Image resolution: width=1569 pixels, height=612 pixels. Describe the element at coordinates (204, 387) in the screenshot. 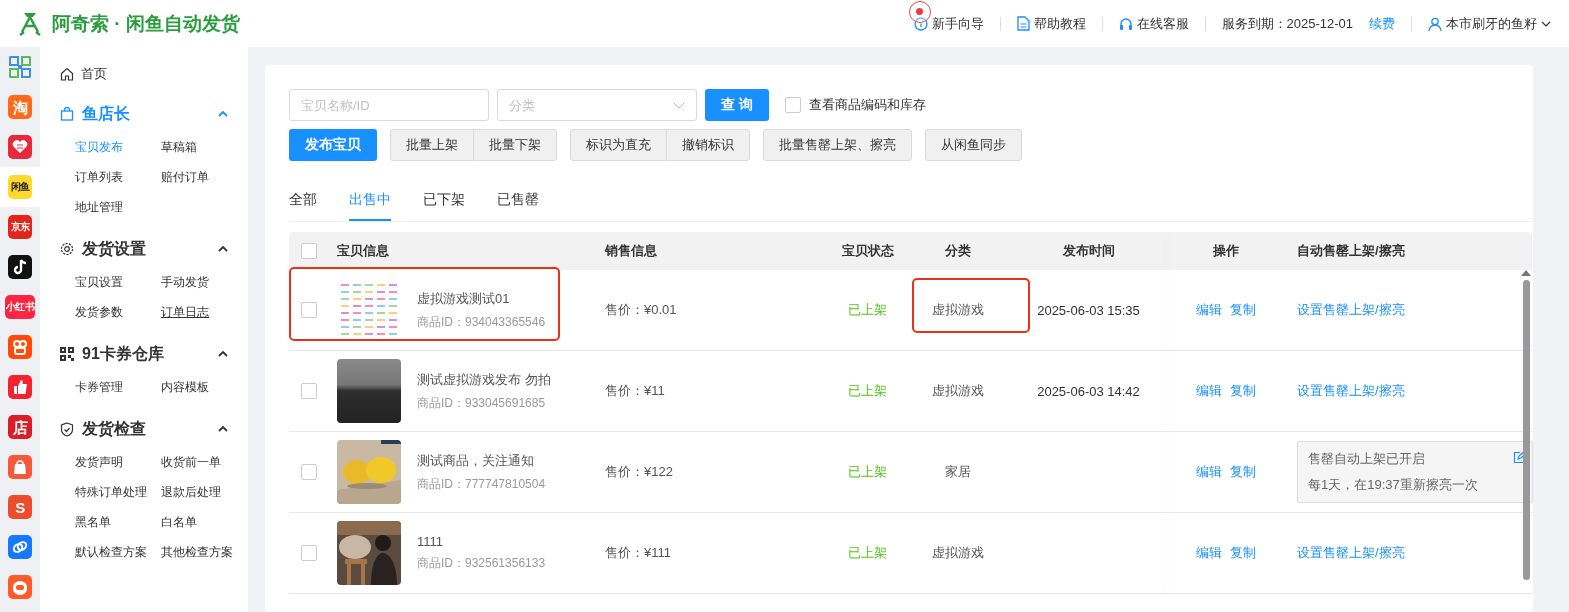

I see `sidebar-item: 内容模板` at that location.